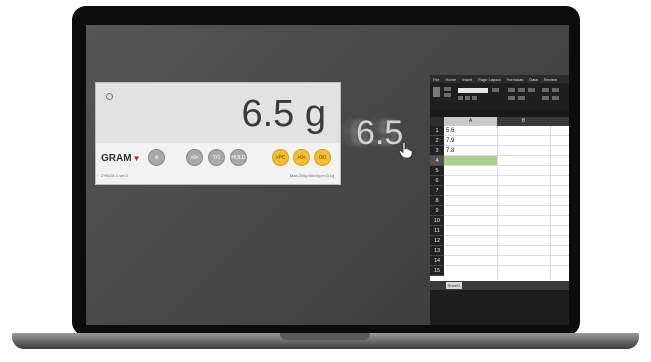  I want to click on row-header-active: 4, so click(437, 161).